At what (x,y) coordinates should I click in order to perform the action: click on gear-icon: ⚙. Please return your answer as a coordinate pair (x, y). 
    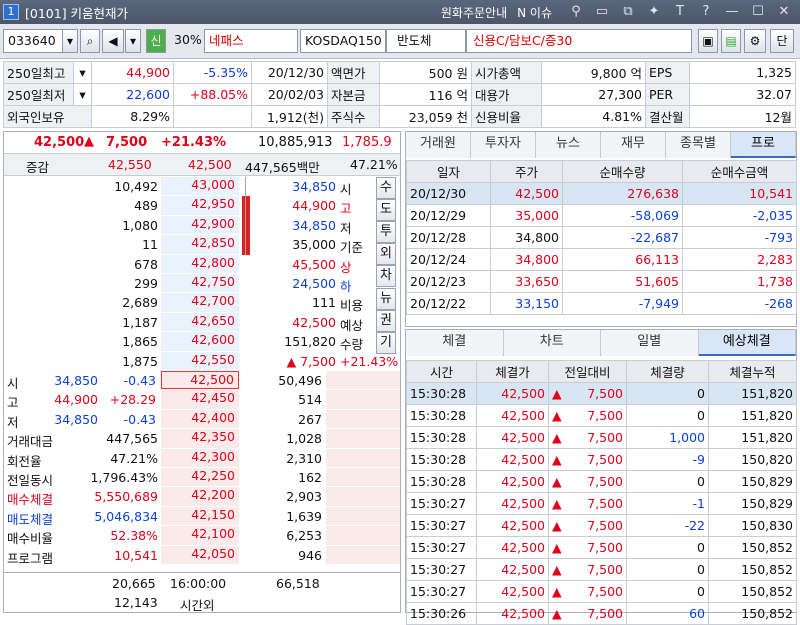
    Looking at the image, I should click on (755, 41).